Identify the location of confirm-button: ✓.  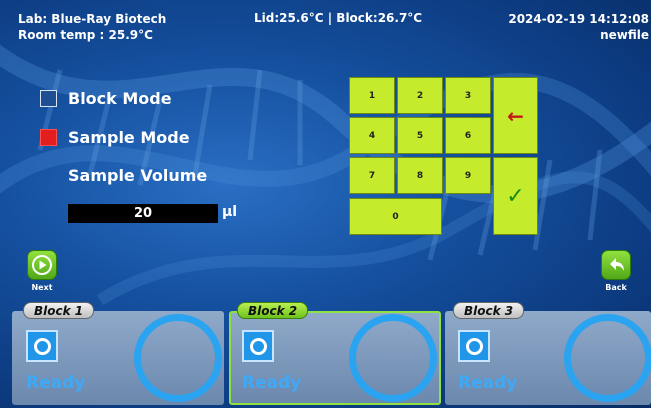
(515, 196).